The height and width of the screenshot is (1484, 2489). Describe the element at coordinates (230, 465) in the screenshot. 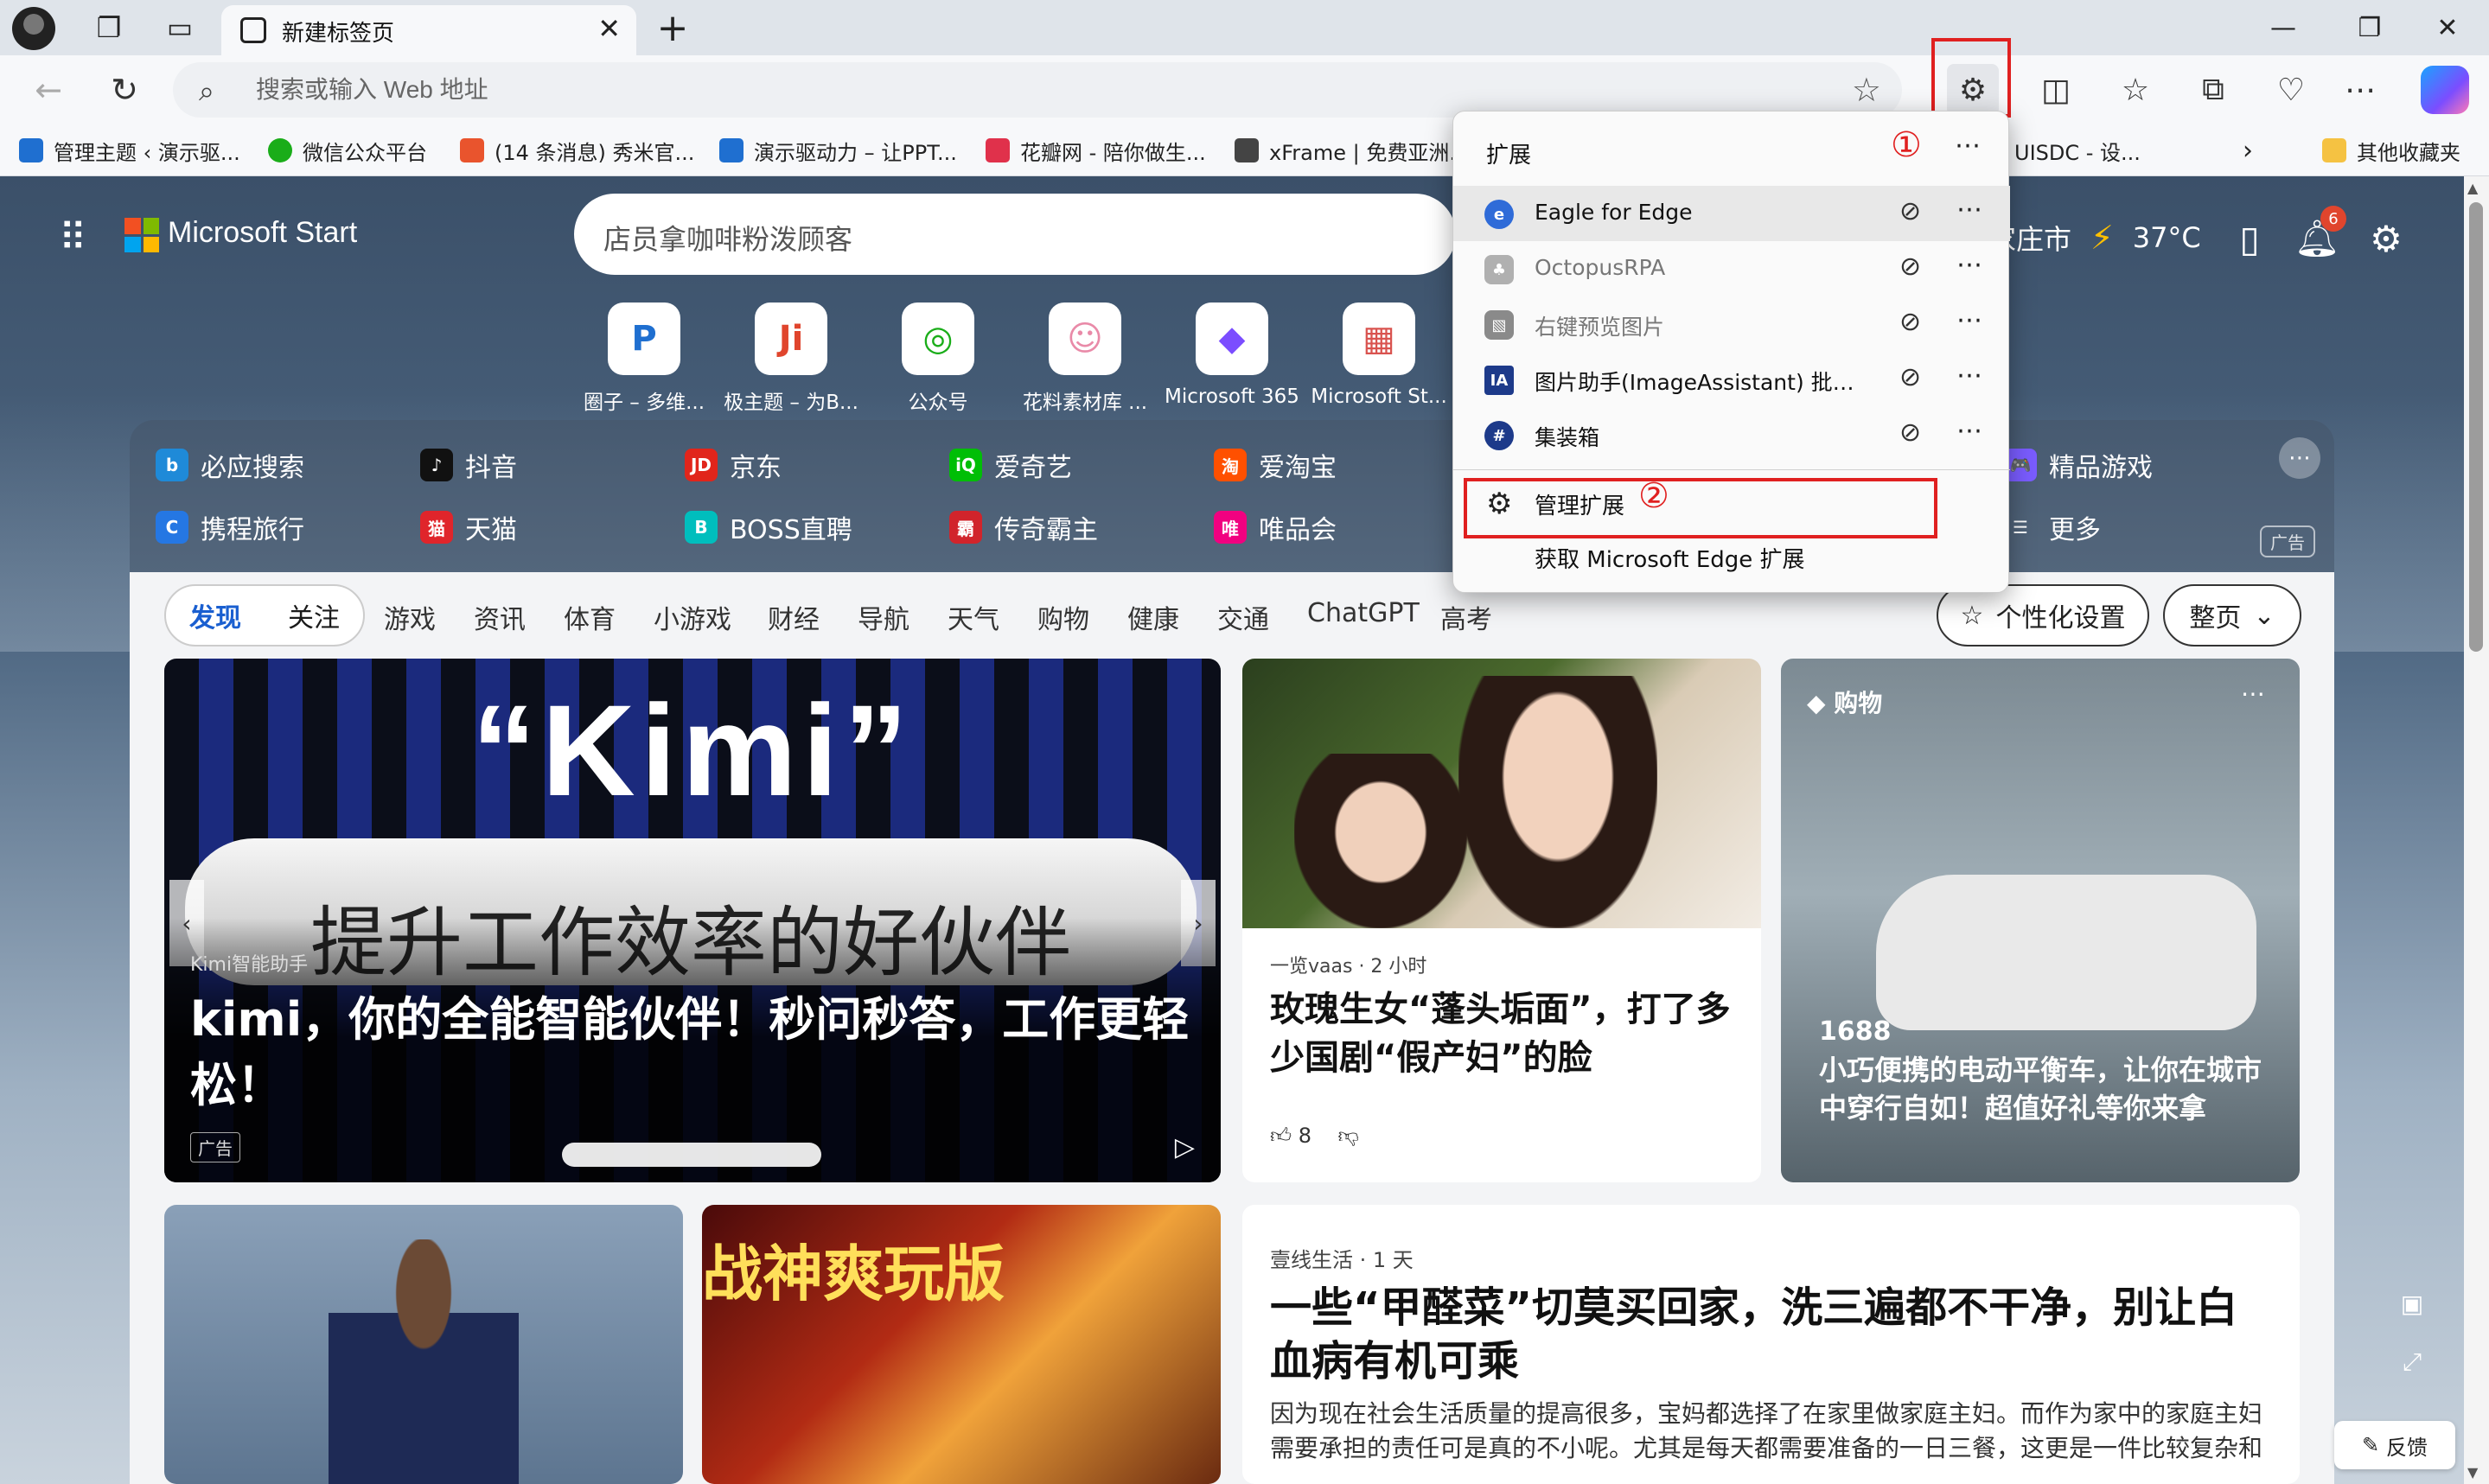

I see `site-link: b 必应搜索` at that location.